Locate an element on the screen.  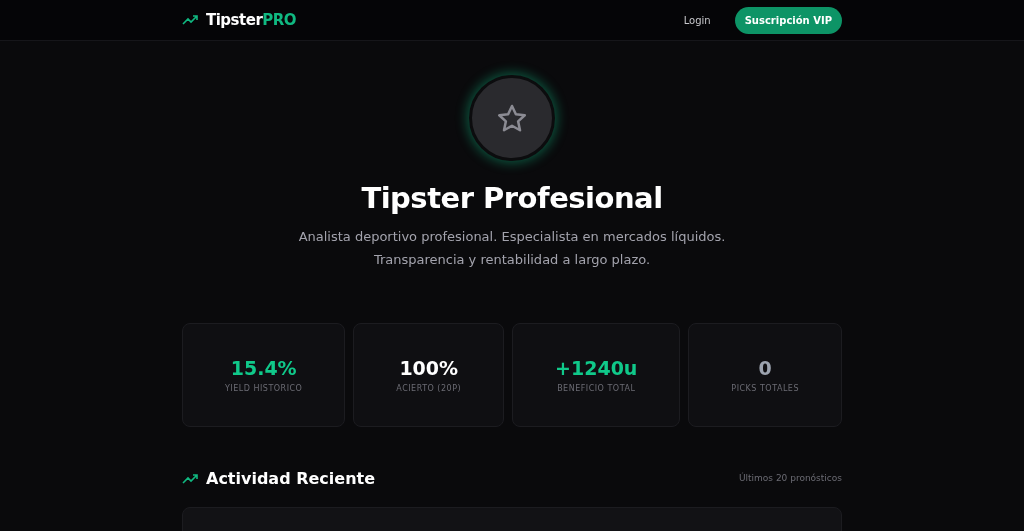
stat-value: +1240u is located at coordinates (596, 369).